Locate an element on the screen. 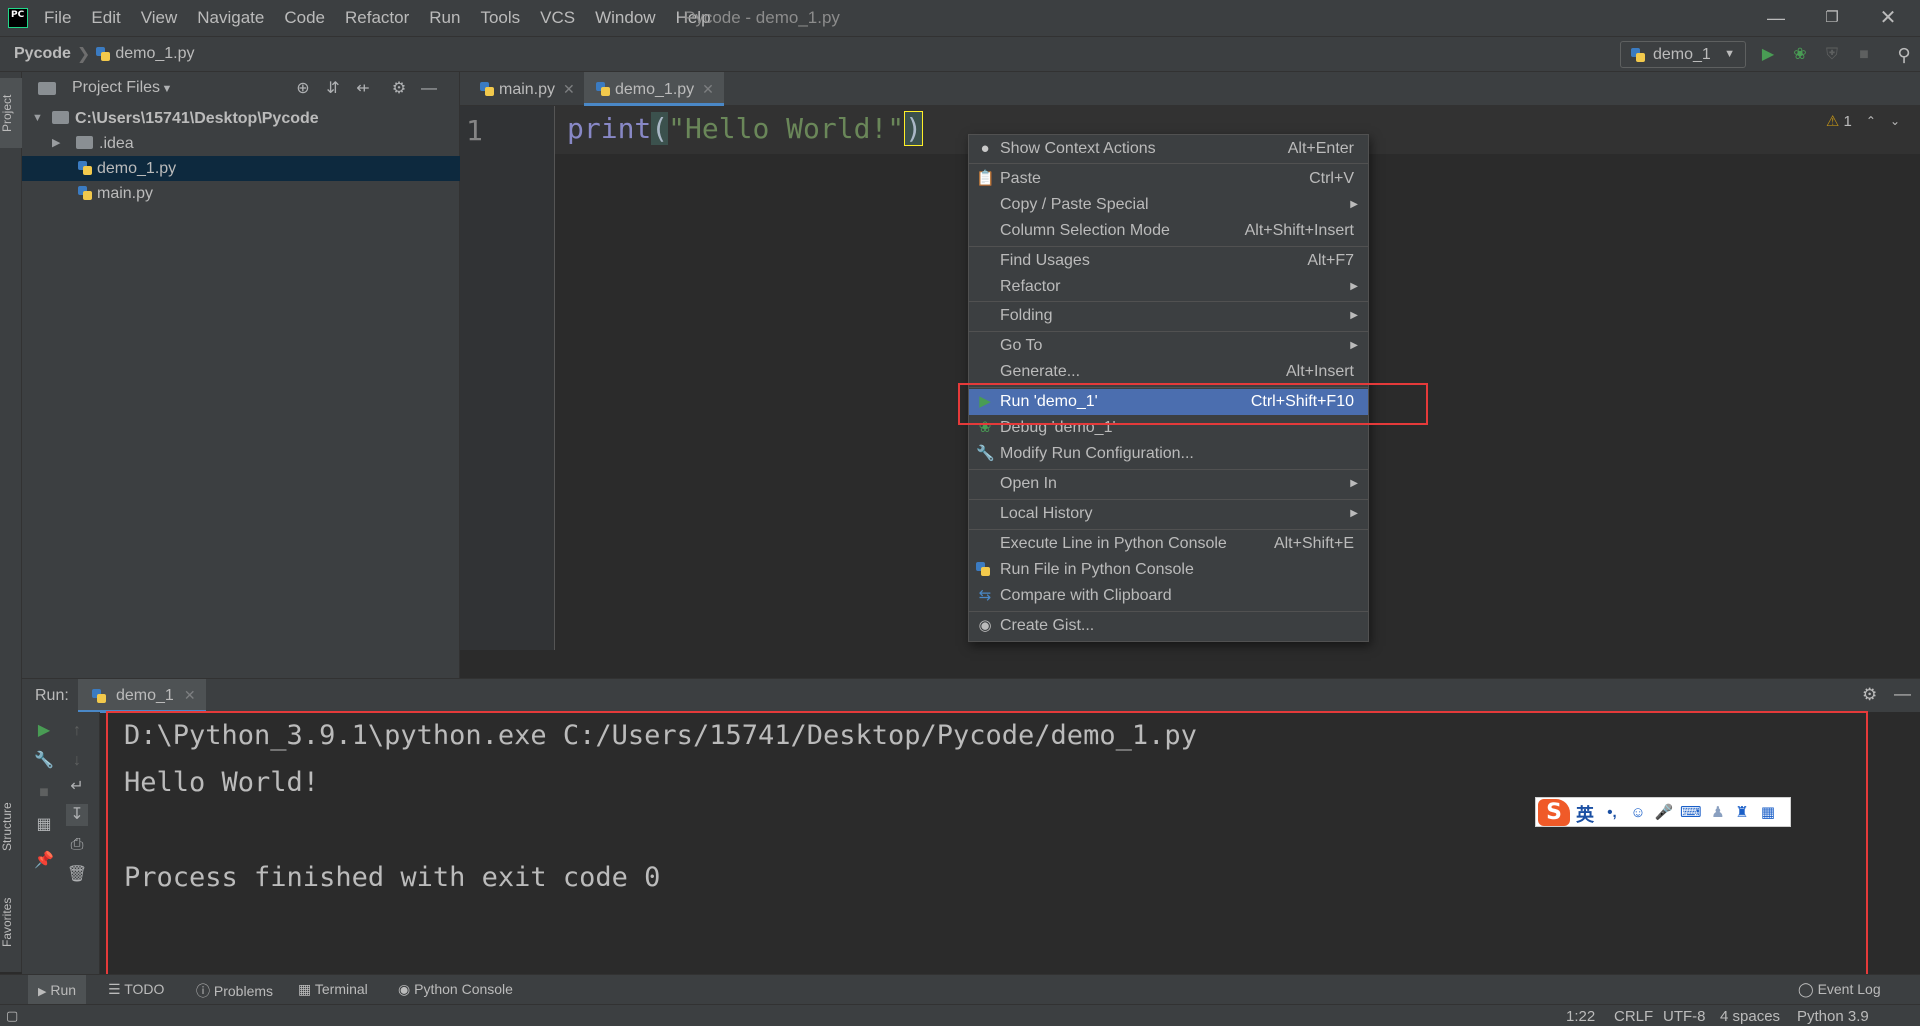 The width and height of the screenshot is (1920, 1026). menu-item-column-selection-mode: Column Selection Mode Alt+Shift+Insert is located at coordinates (1168, 231).